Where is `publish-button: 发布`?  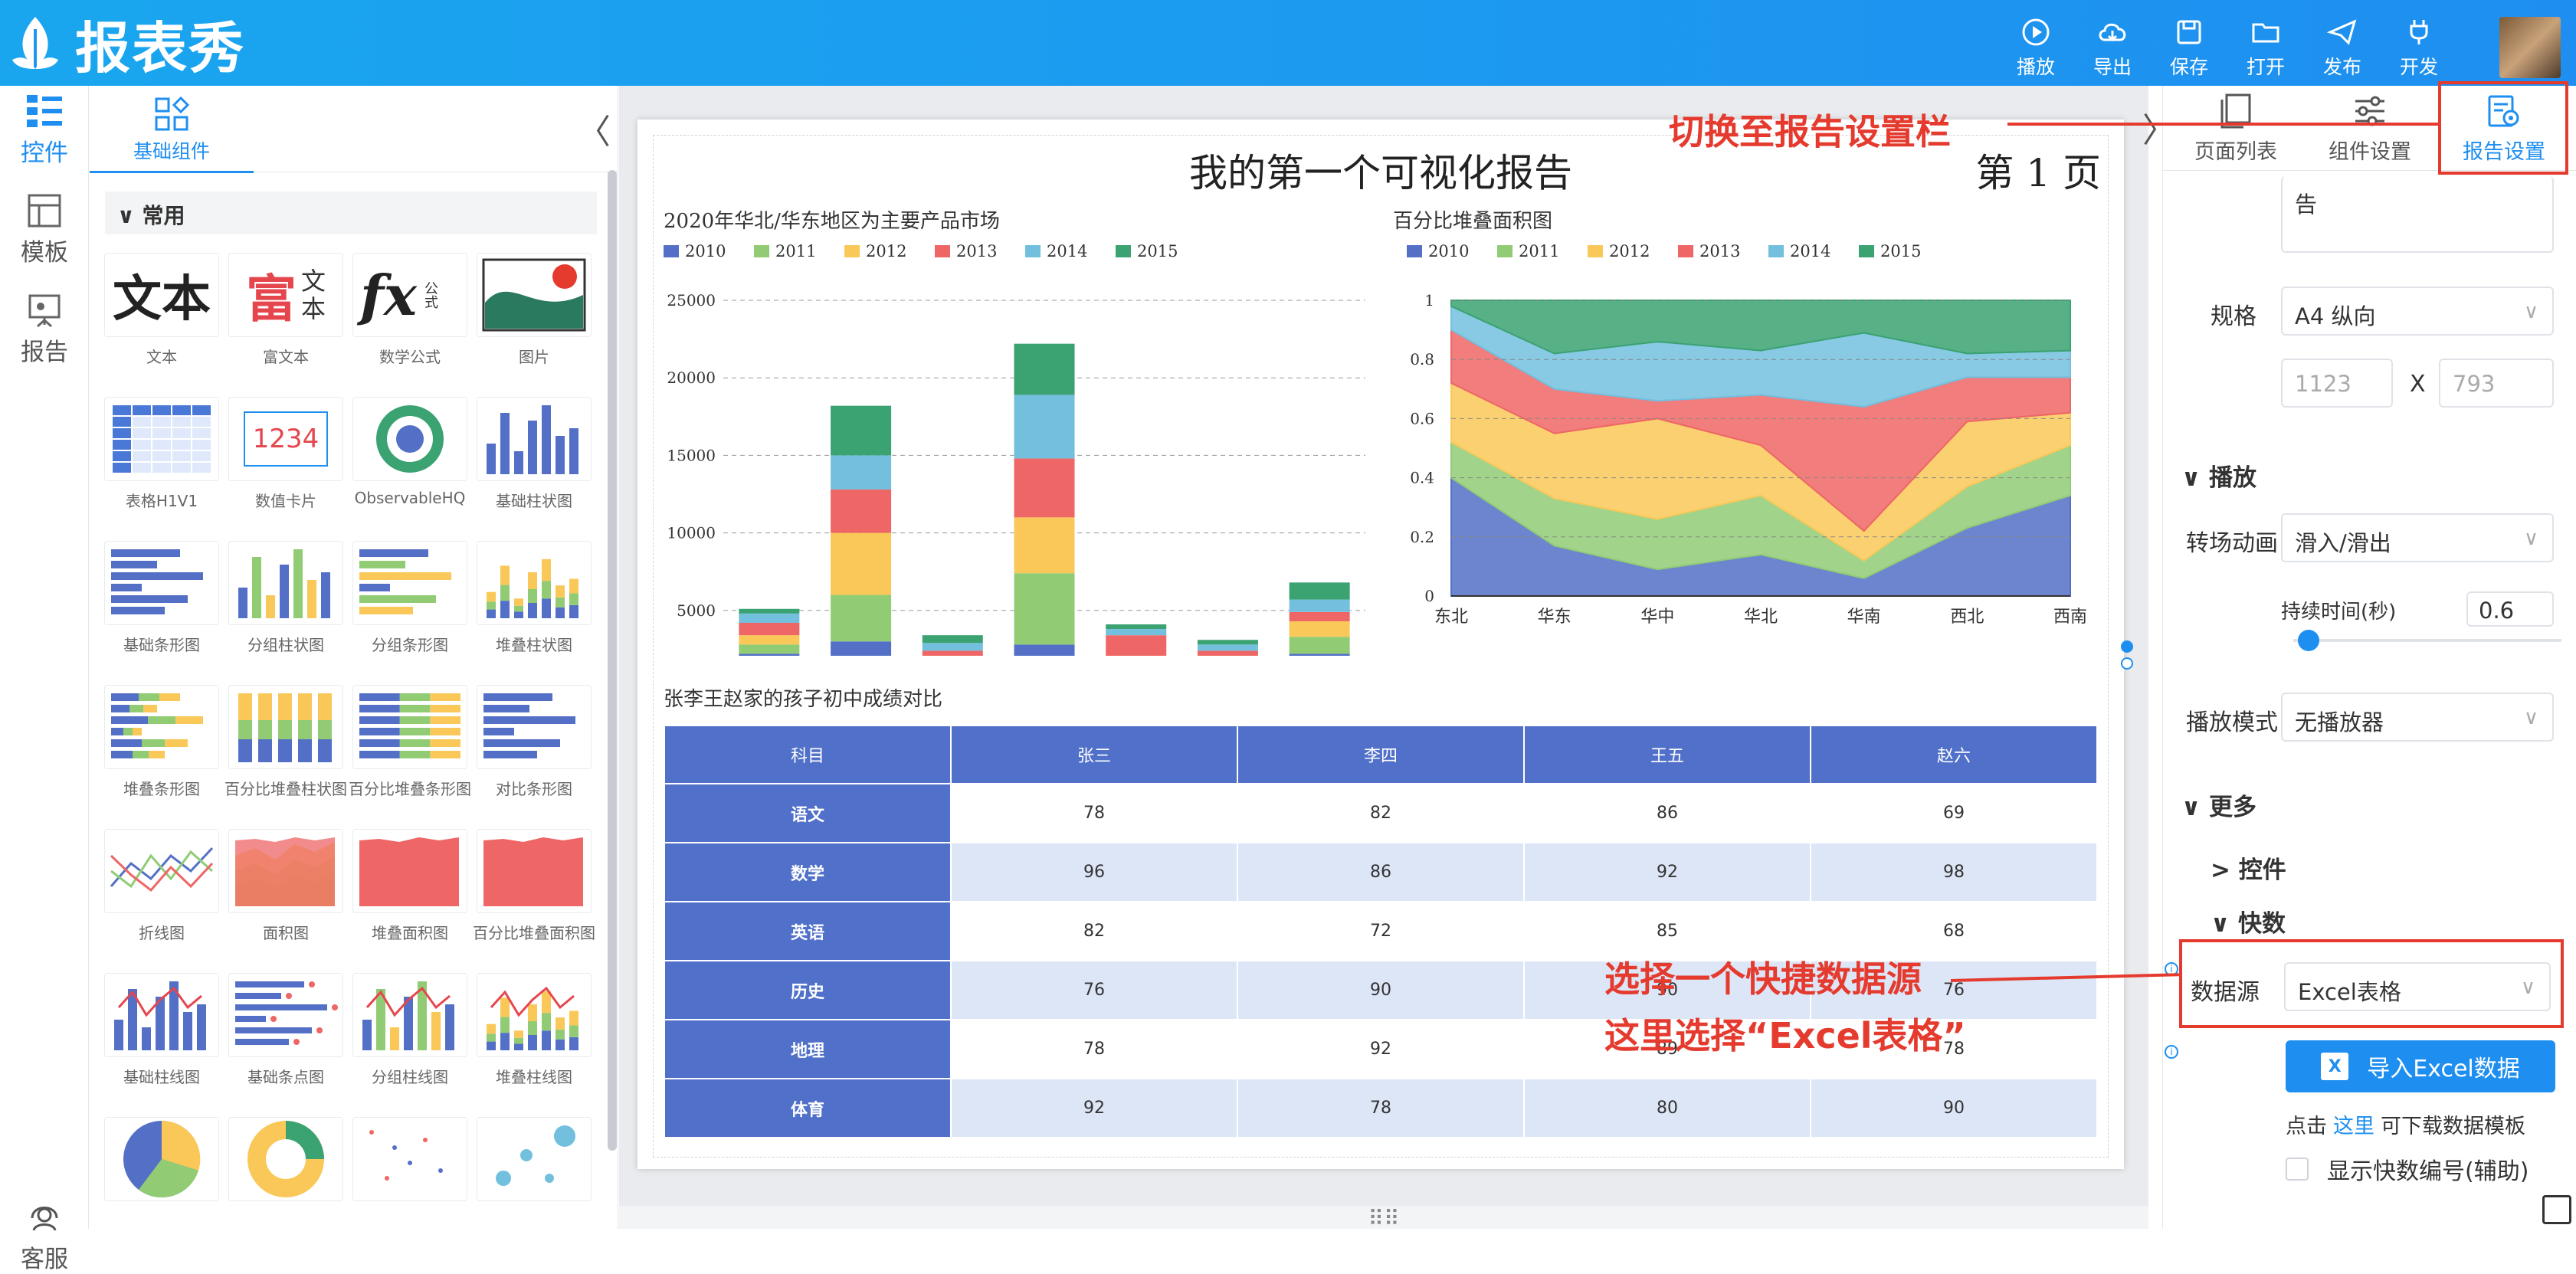
publish-button: 发布 is located at coordinates (2342, 48).